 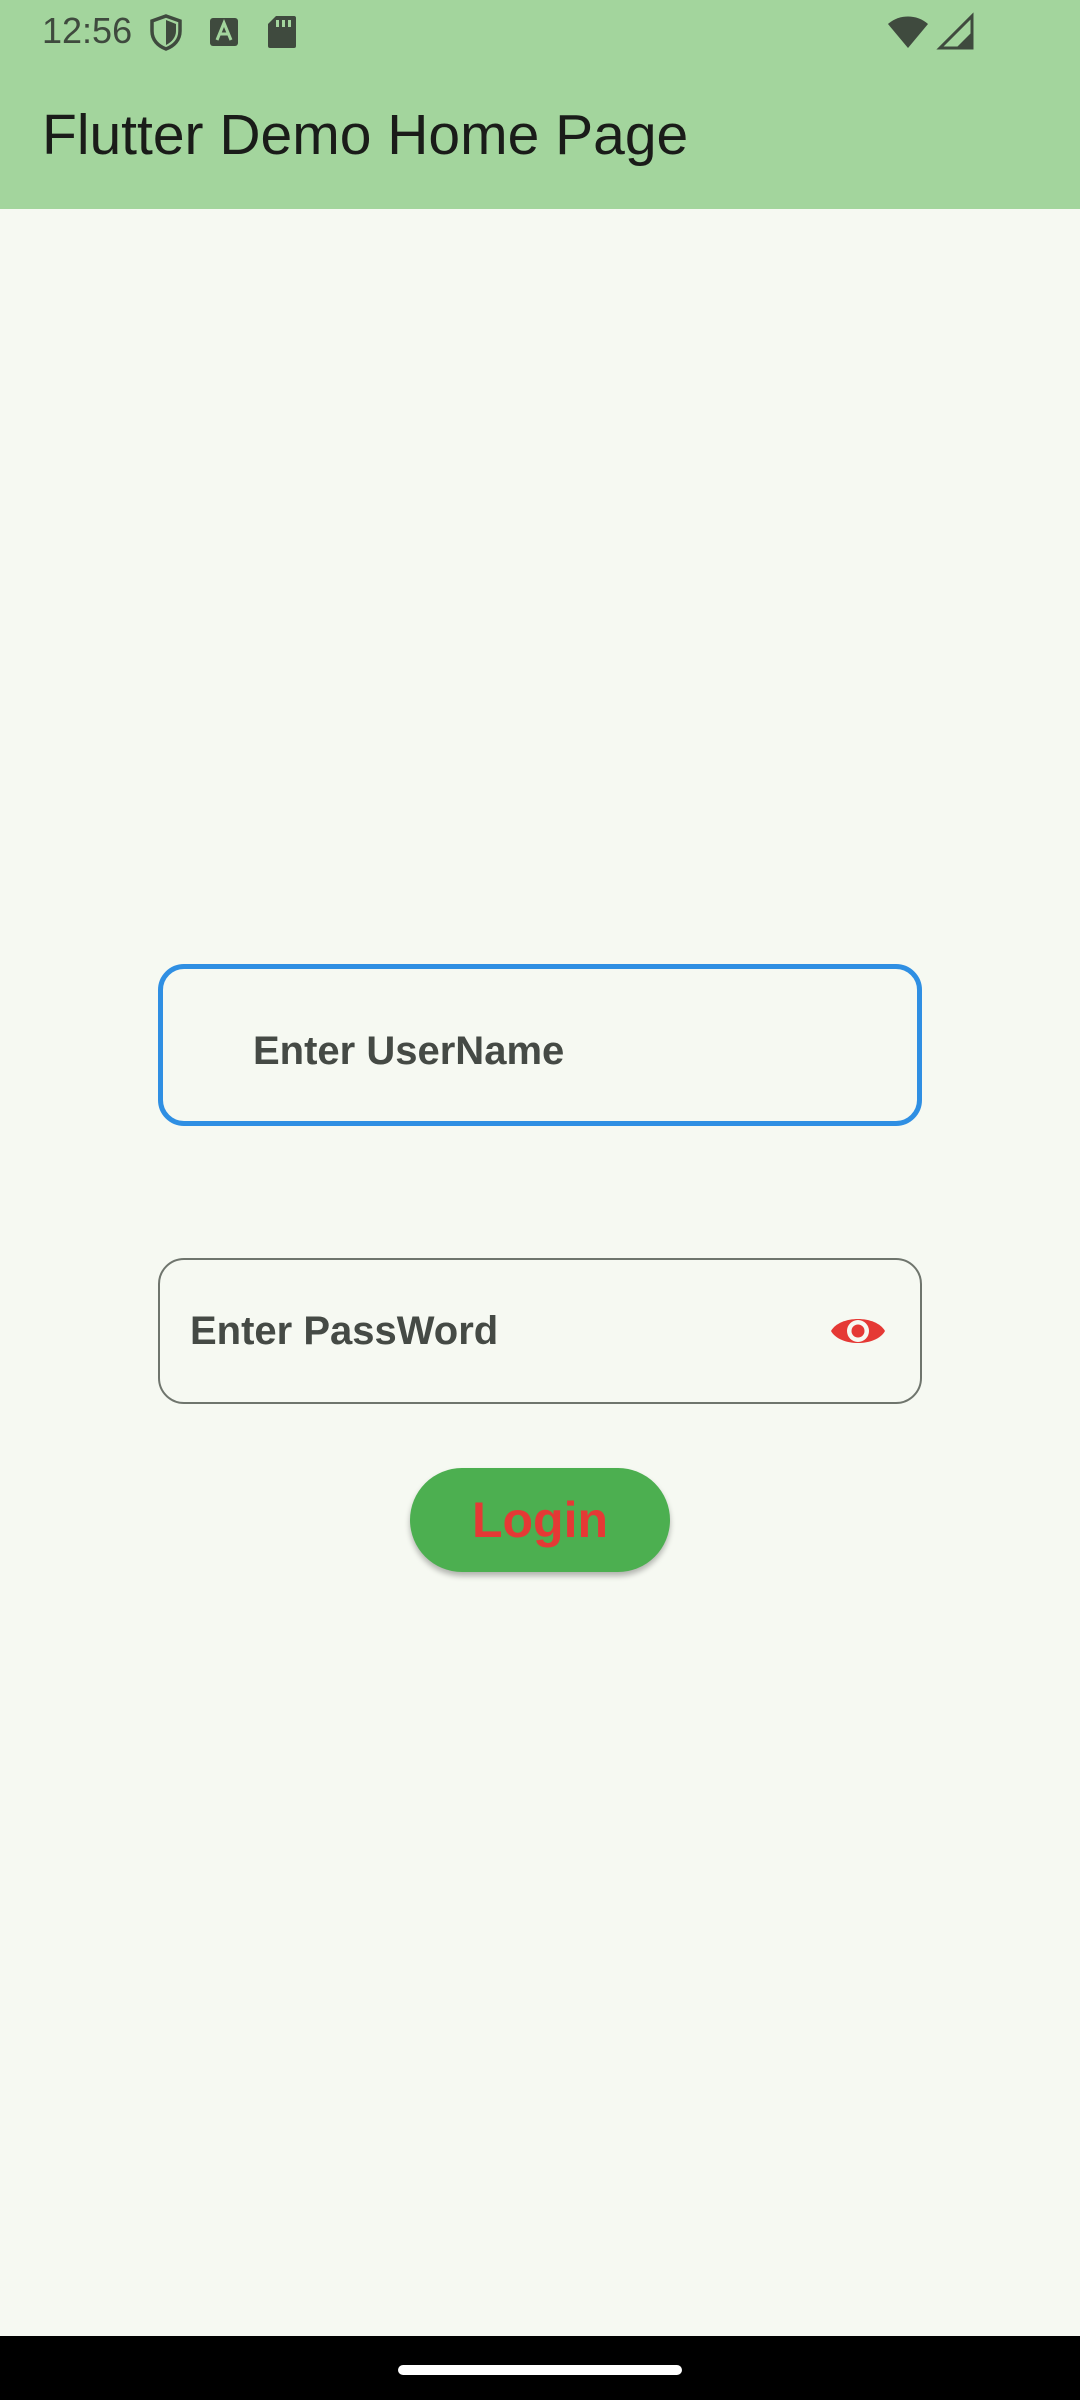 What do you see at coordinates (365, 135) in the screenshot?
I see `page-title: Flutter Demo Home Page` at bounding box center [365, 135].